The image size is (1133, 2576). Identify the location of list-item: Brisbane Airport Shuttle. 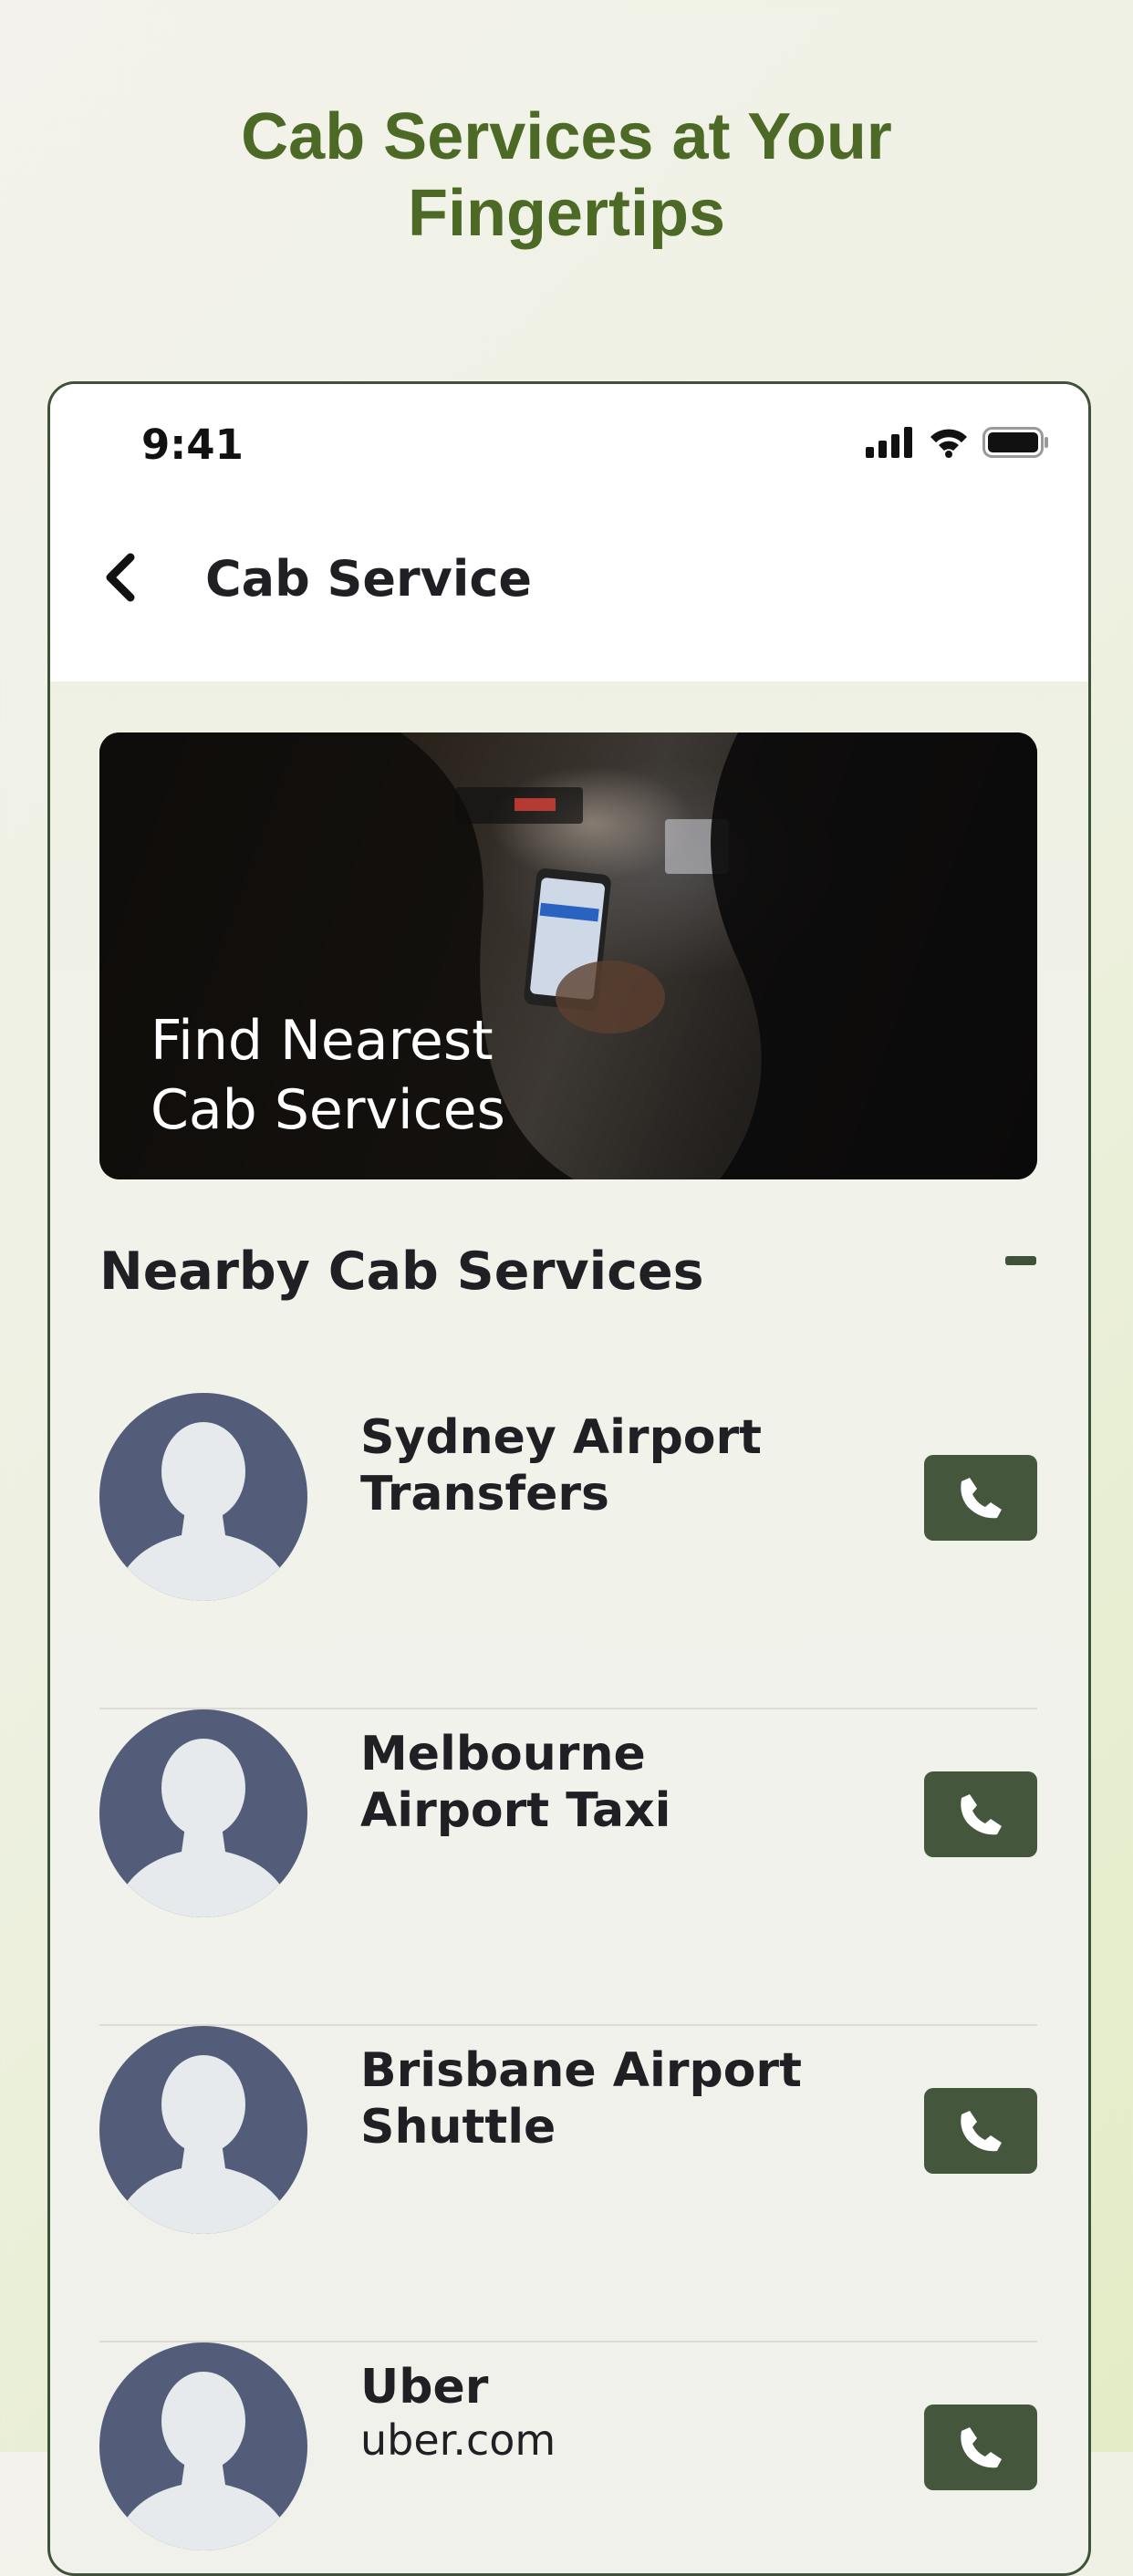
(568, 2184).